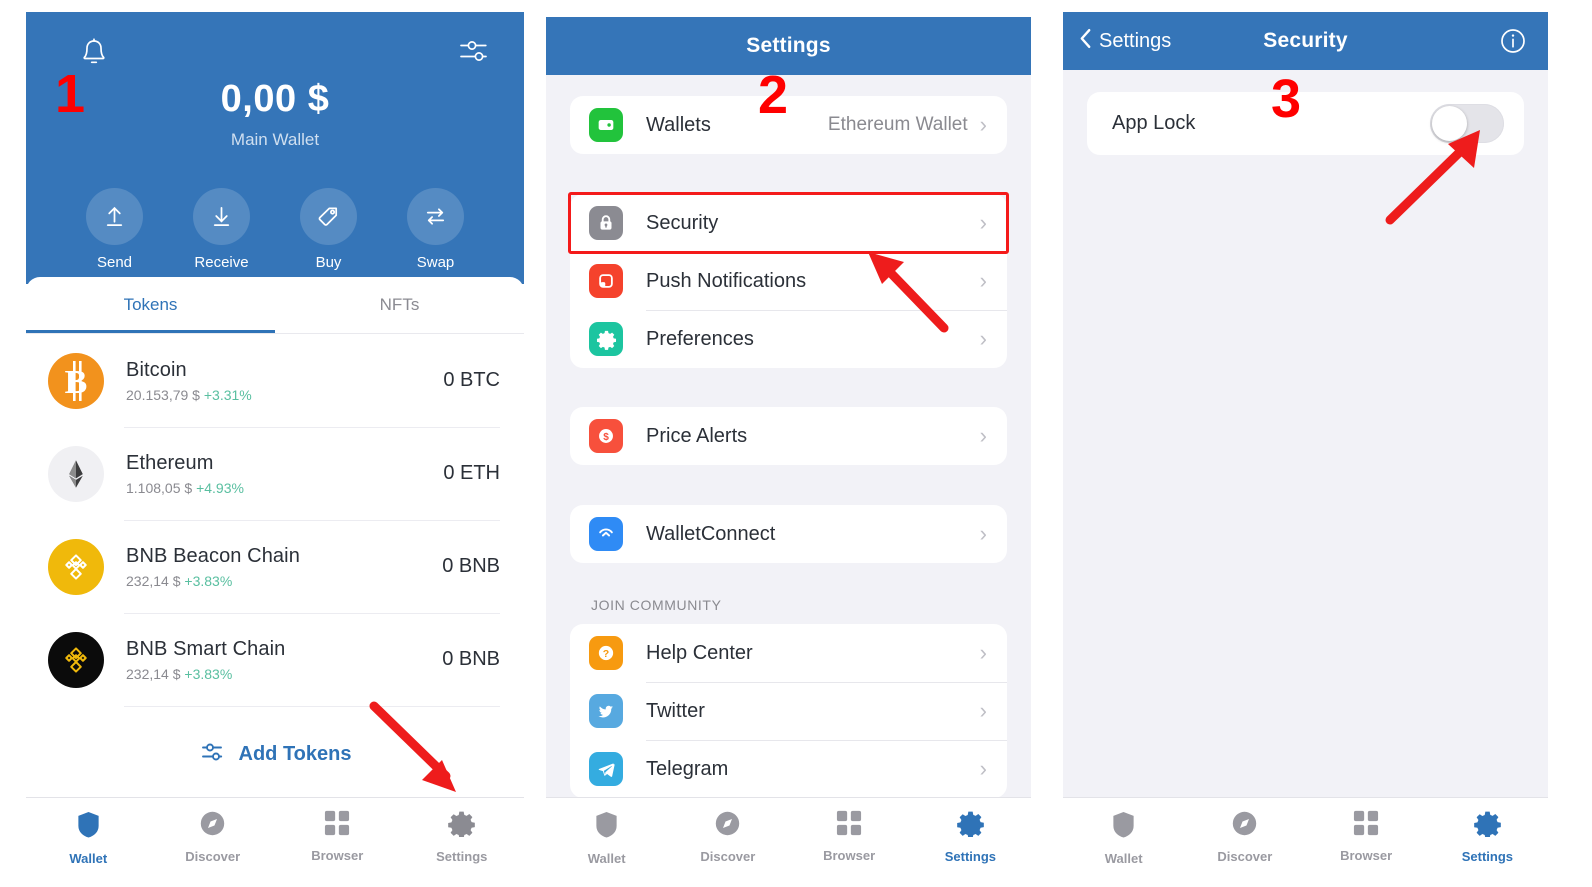  What do you see at coordinates (697, 435) in the screenshot?
I see `settings-row-label: Price Alerts` at bounding box center [697, 435].